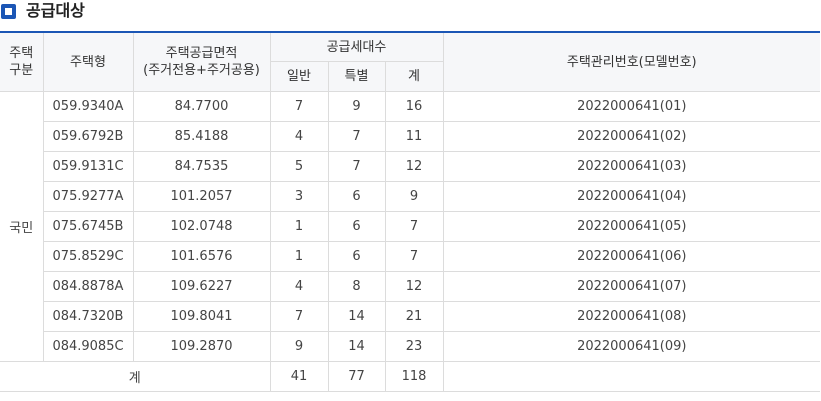 The height and width of the screenshot is (401, 821). I want to click on header-supply-units: 공급세대수, so click(356, 46).